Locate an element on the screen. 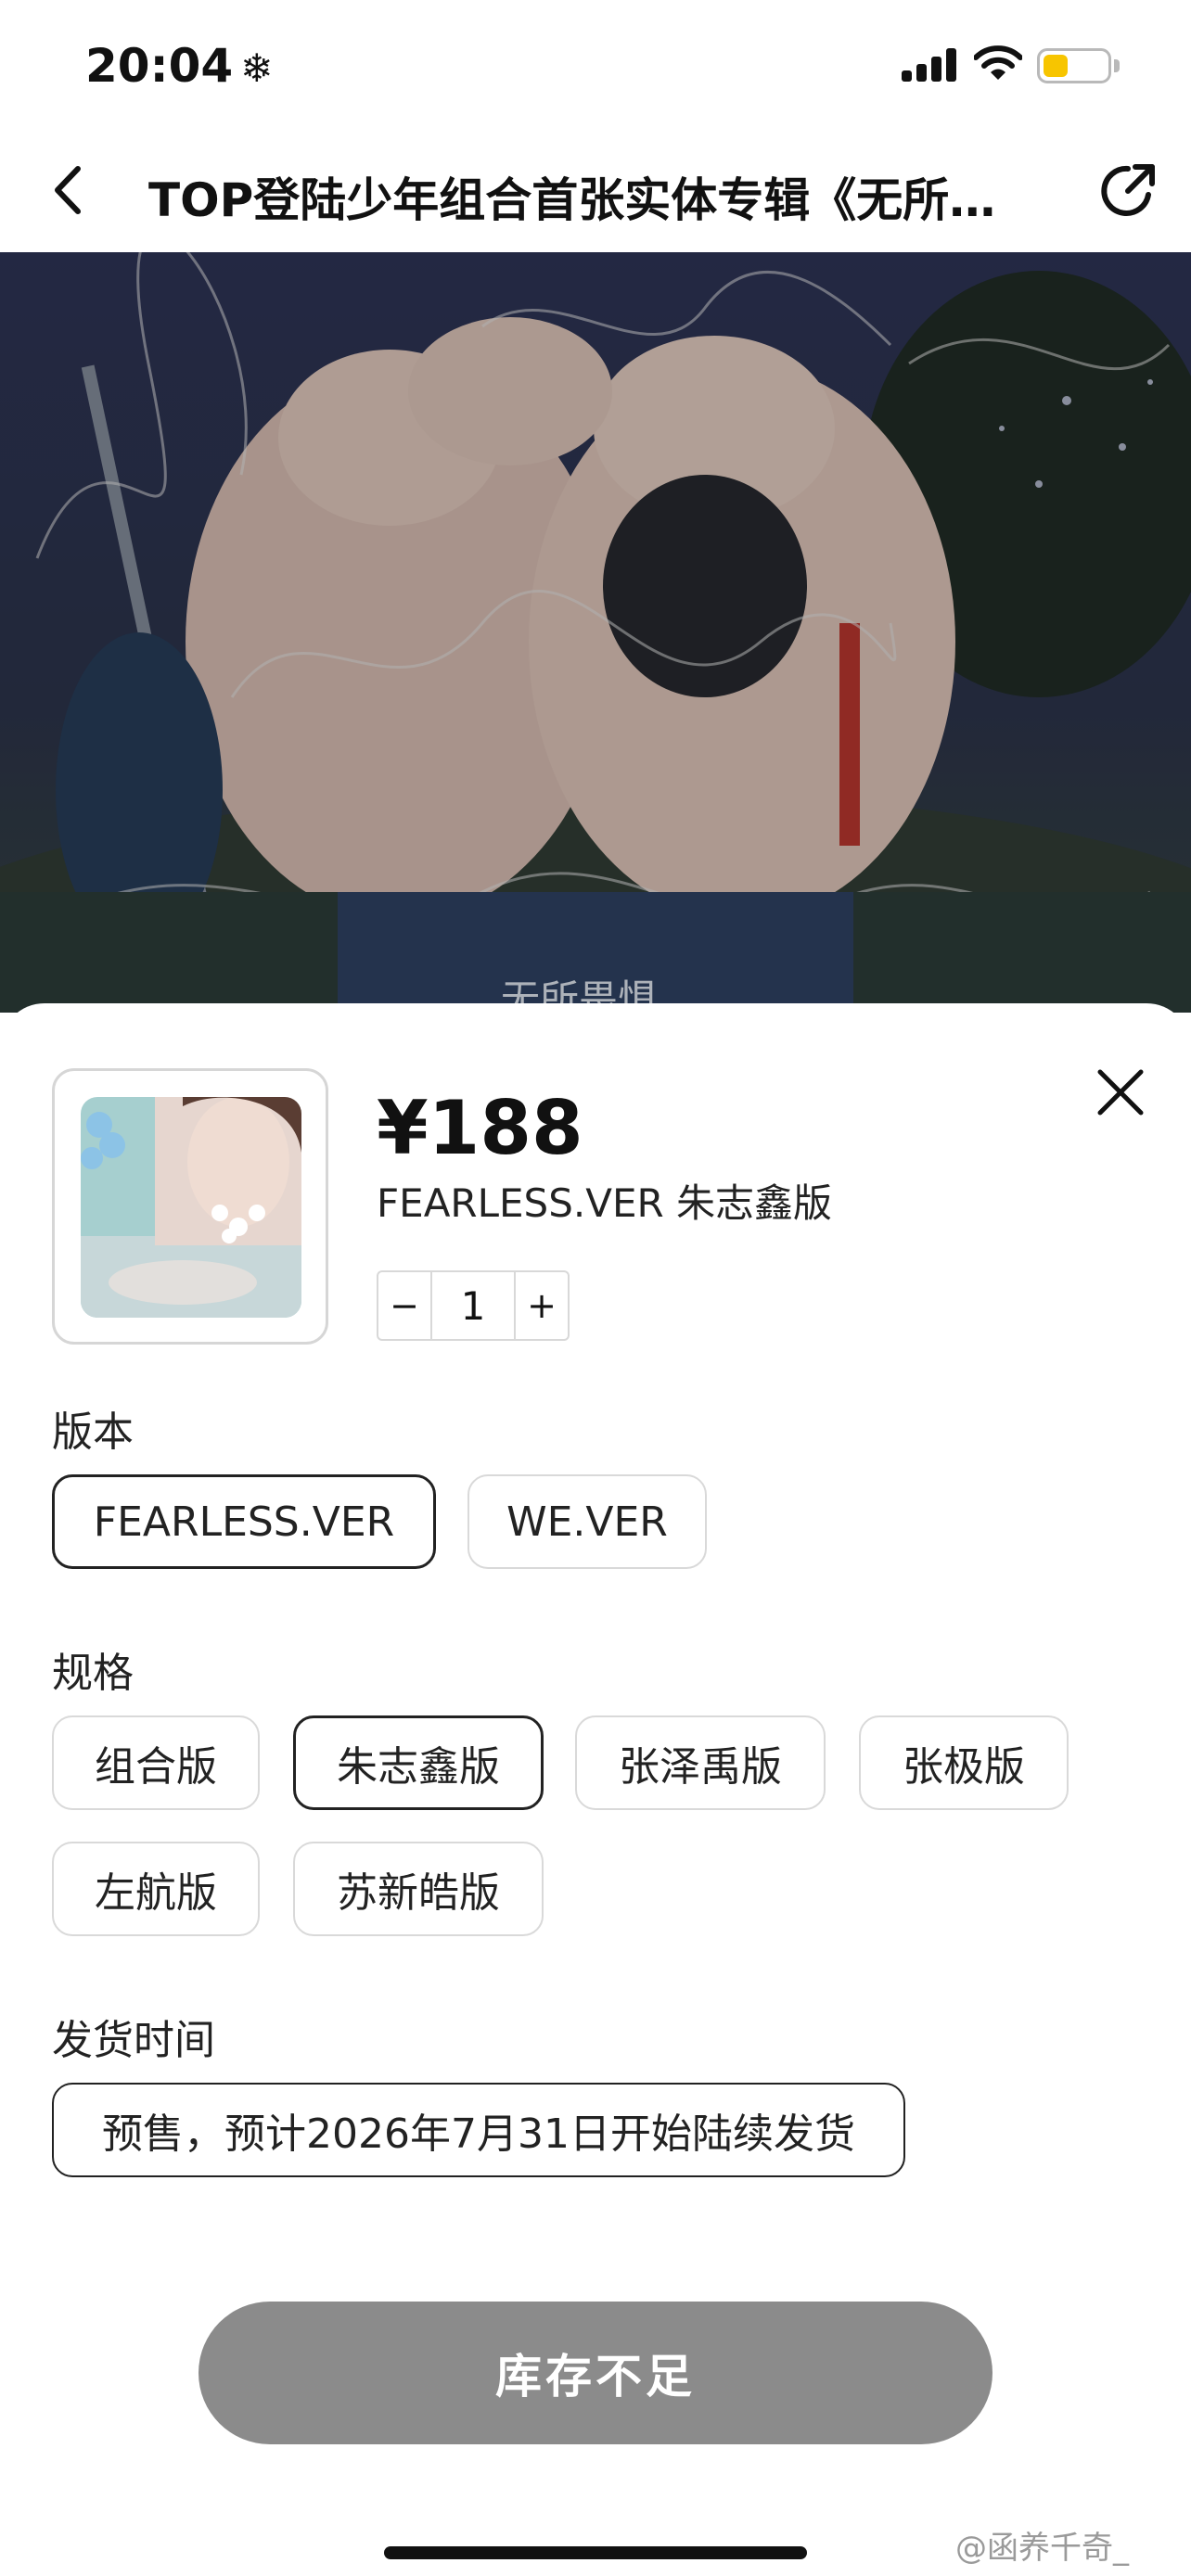 The height and width of the screenshot is (2576, 1191). product-photo is located at coordinates (191, 1207).